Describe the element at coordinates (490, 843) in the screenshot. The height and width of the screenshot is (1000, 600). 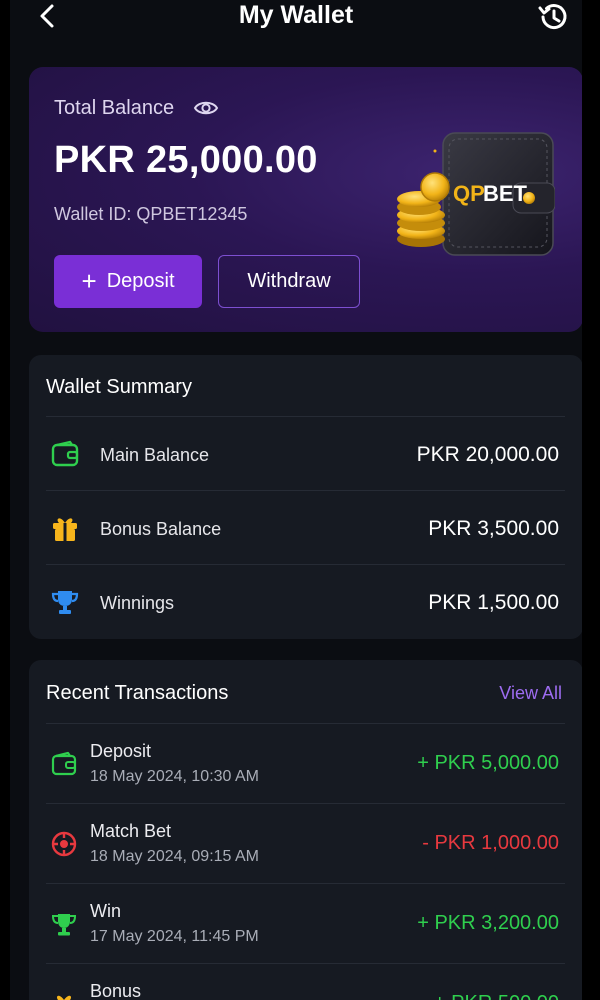
I see `transaction-amount: - PKR 1,000.00` at that location.